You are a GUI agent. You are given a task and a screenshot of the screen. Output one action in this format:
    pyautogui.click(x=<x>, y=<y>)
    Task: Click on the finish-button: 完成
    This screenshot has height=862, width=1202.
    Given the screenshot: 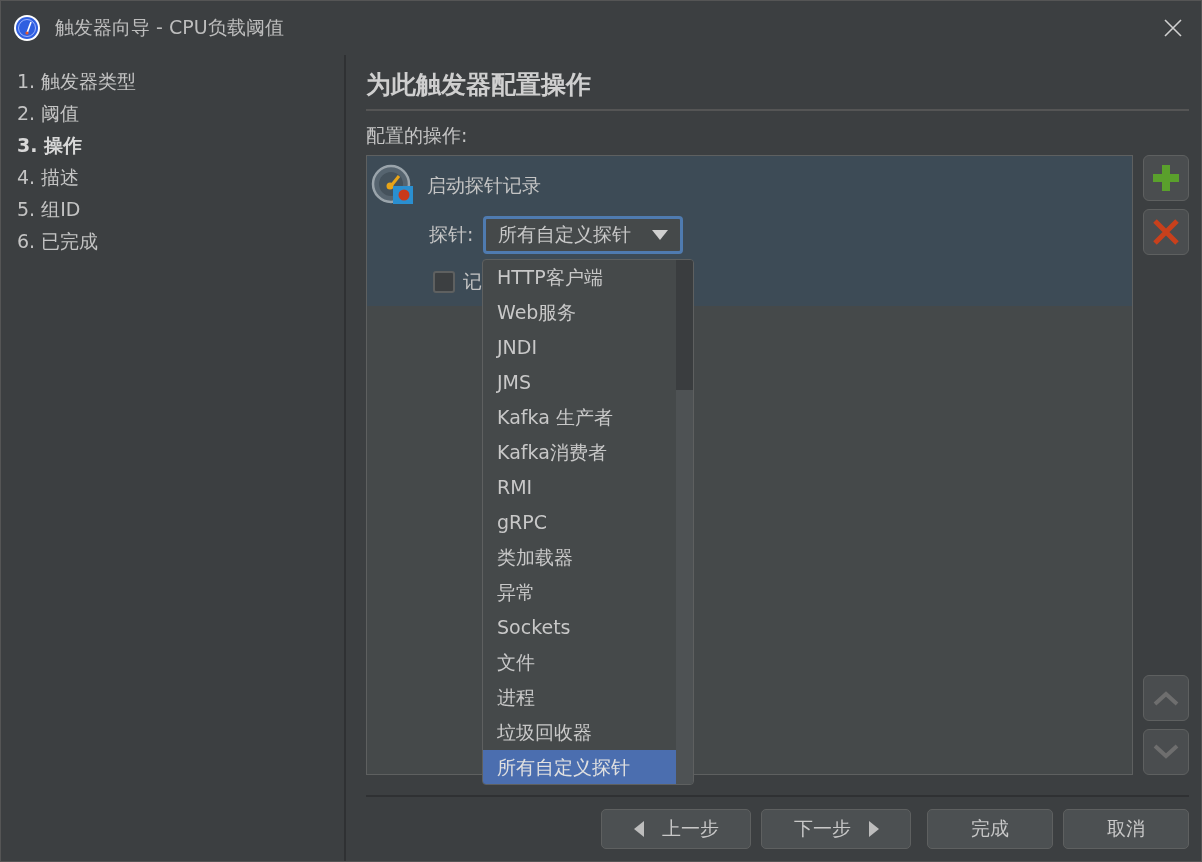 What is the action you would take?
    pyautogui.click(x=990, y=829)
    